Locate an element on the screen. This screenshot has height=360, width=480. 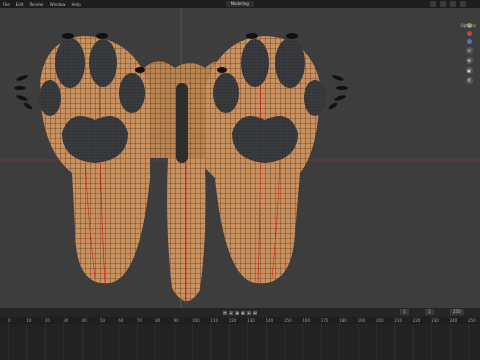
ruler-tick-label: 20 is located at coordinates (47, 320).